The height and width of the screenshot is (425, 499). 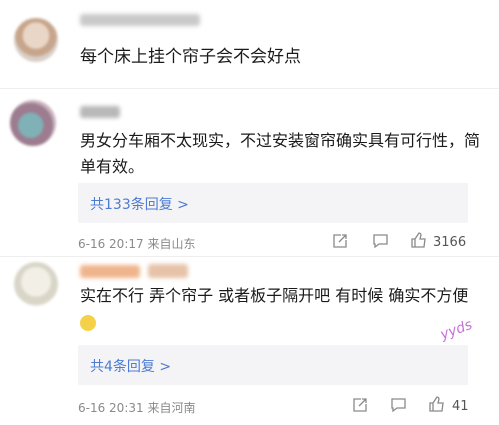 What do you see at coordinates (275, 309) in the screenshot?
I see `comment-text: 实在不行 弄个帘子 或者板子隔开吧 有时候 确实不方便` at bounding box center [275, 309].